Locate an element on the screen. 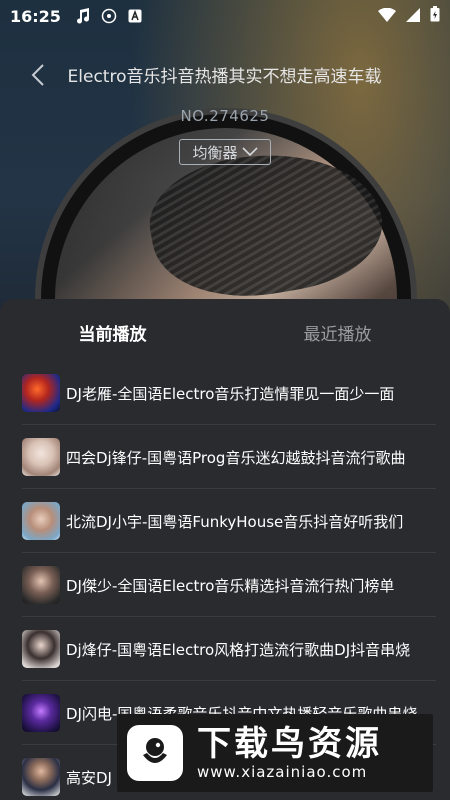 The image size is (450, 800). wifi-icon is located at coordinates (387, 16).